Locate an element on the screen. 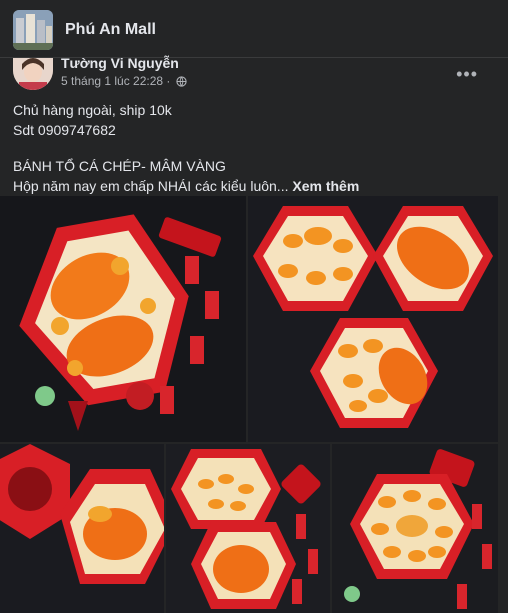  globe-icon is located at coordinates (181, 83).